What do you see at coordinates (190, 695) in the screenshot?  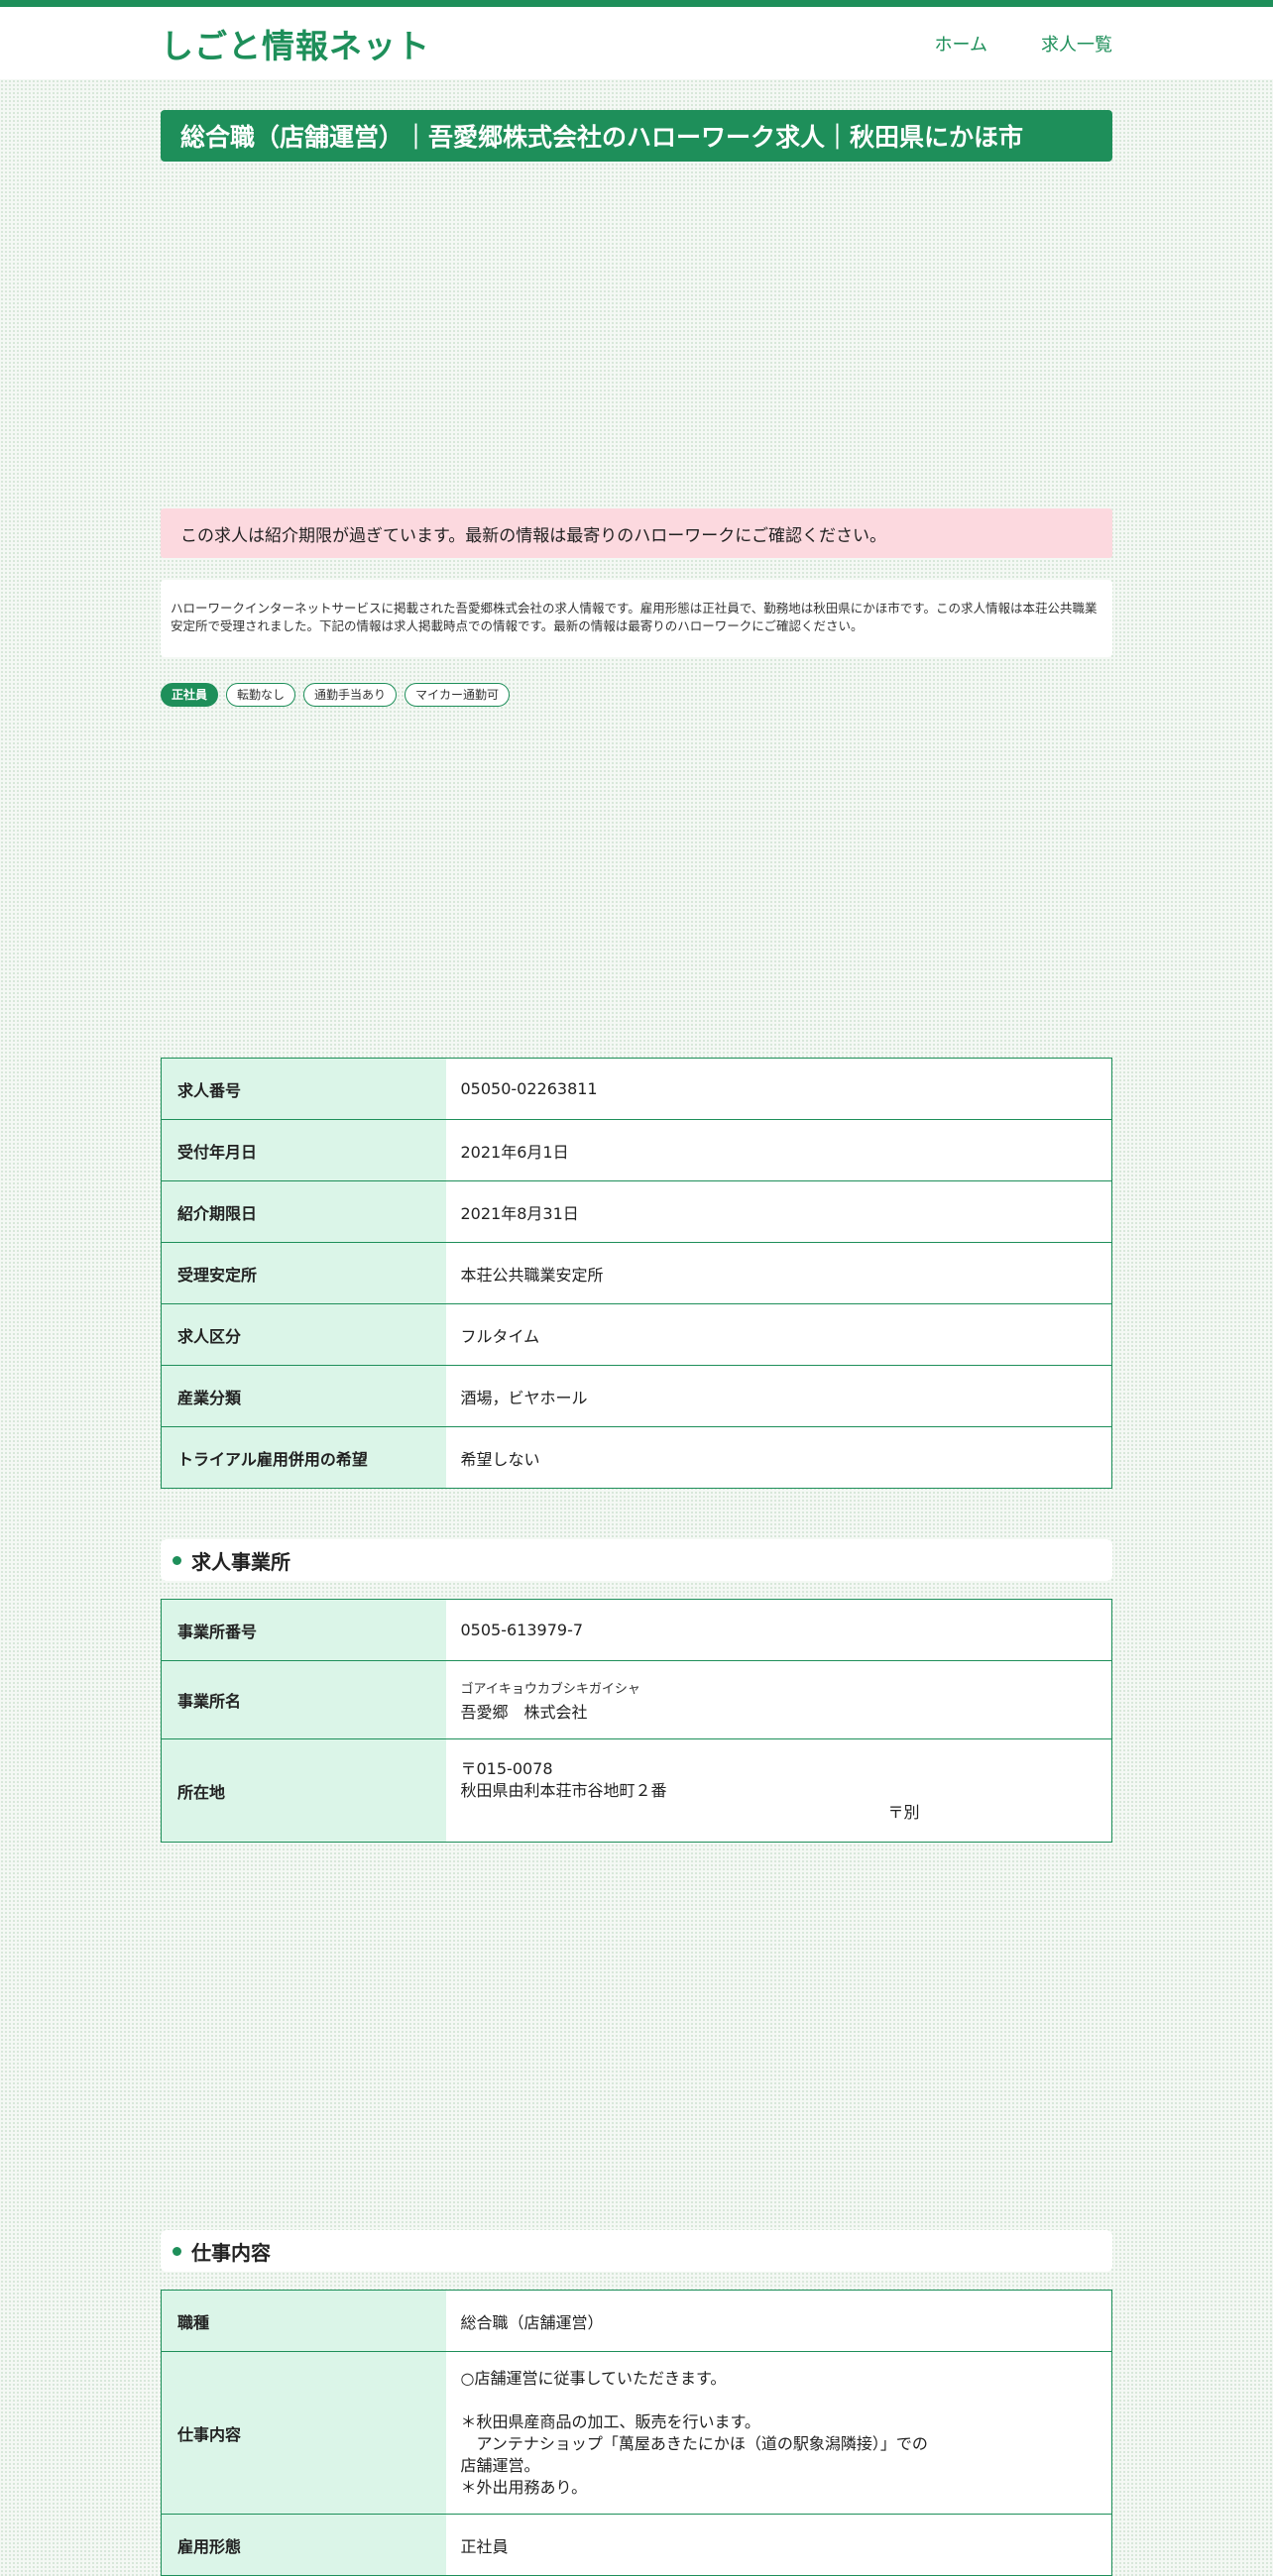 I see `tag-regular-employee: 正社員` at bounding box center [190, 695].